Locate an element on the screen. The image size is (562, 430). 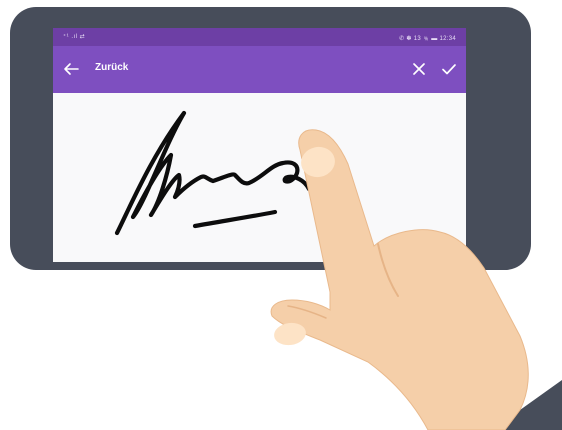
page-title: Zurück is located at coordinates (112, 67).